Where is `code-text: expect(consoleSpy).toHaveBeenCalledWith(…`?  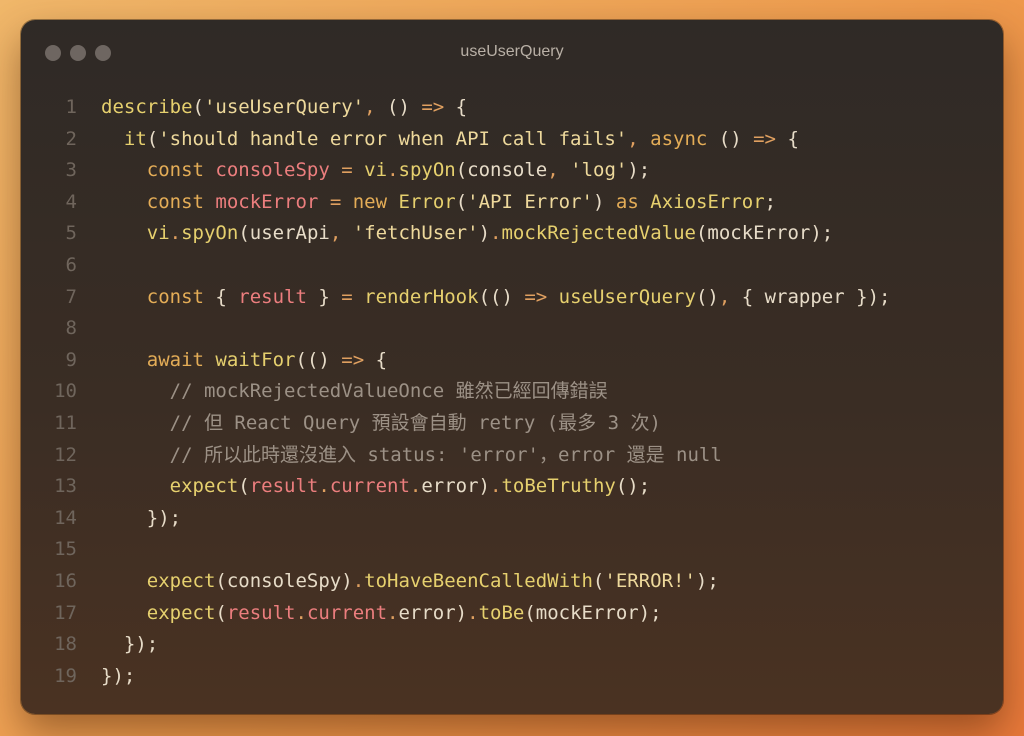
code-text: expect(consoleSpy).toHaveBeenCalledWith(… is located at coordinates (410, 582).